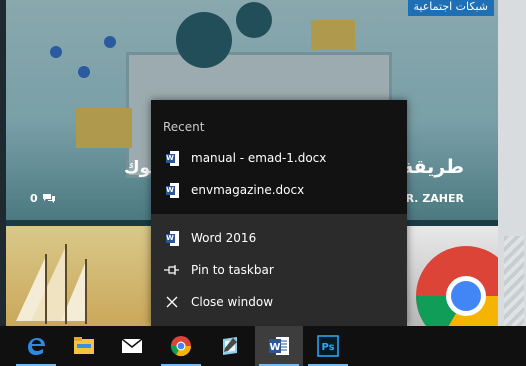 The height and width of the screenshot is (366, 526). I want to click on open-word-task: W Word 2016, so click(279, 238).